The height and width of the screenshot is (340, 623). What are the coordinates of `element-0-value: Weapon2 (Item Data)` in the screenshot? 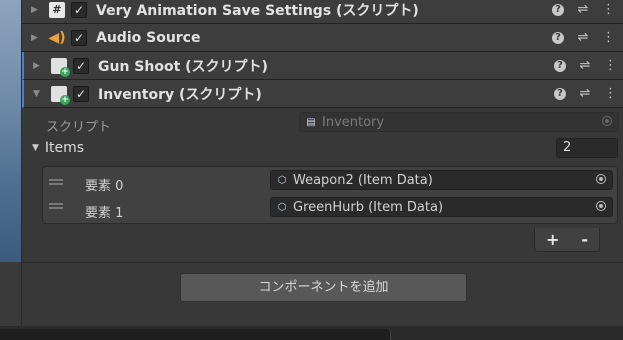 It's located at (363, 180).